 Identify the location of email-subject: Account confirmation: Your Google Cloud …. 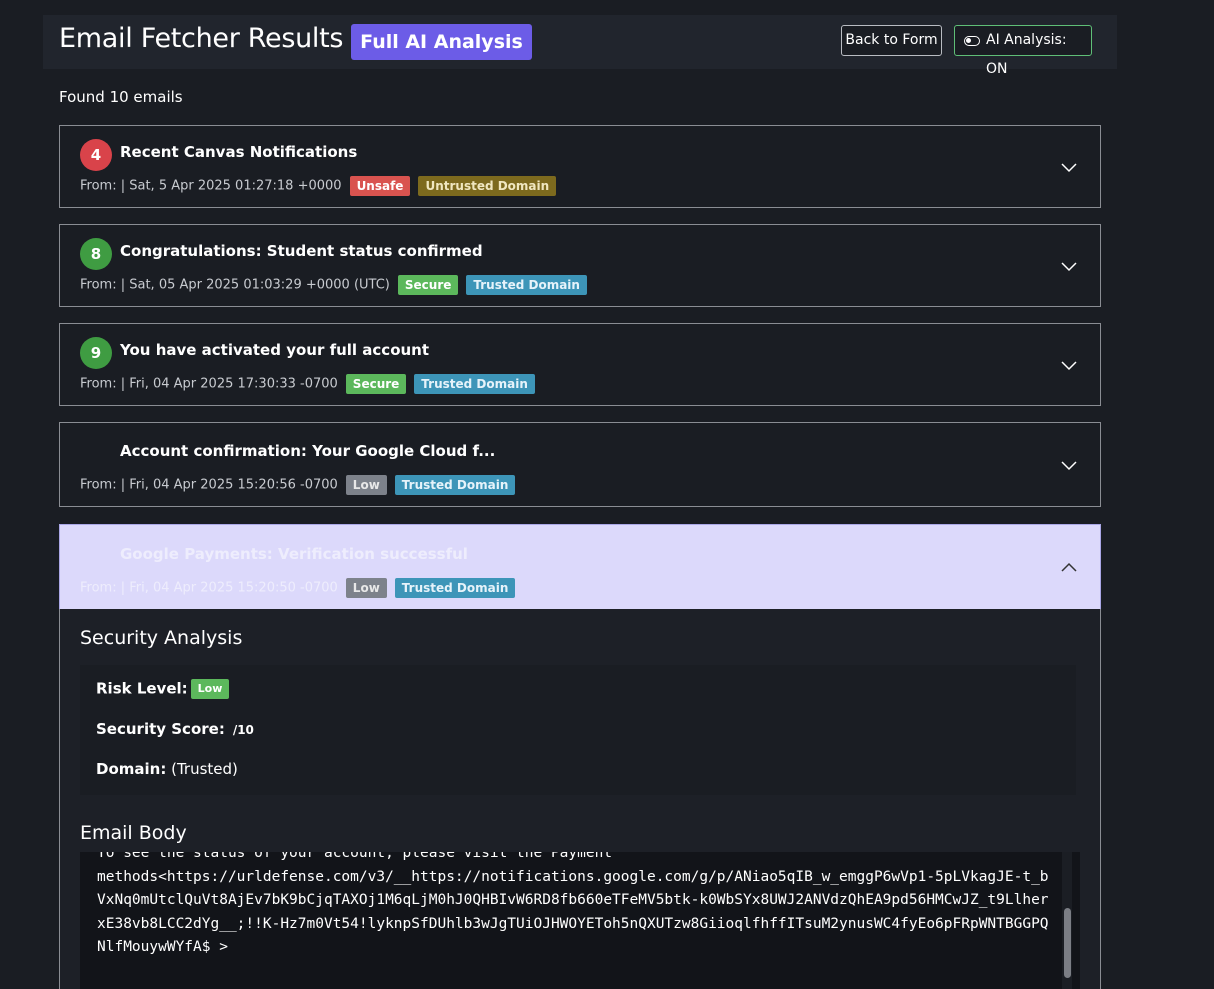
(308, 451).